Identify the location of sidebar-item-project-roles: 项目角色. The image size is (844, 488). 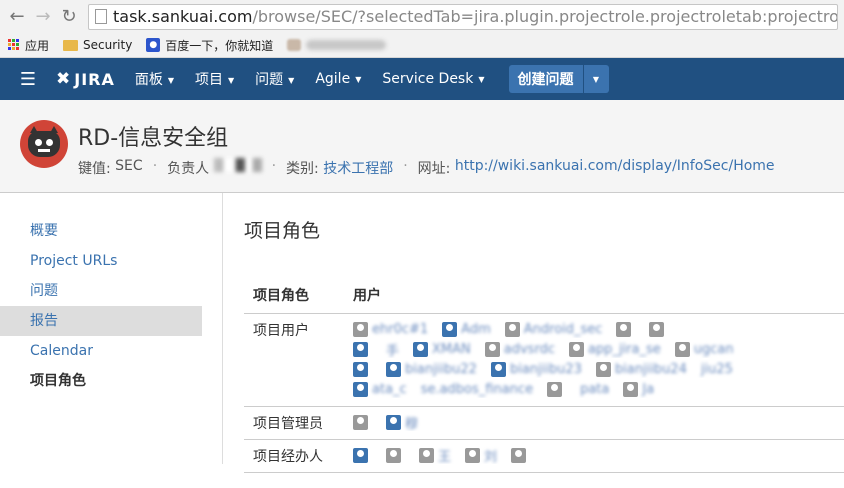
(101, 381).